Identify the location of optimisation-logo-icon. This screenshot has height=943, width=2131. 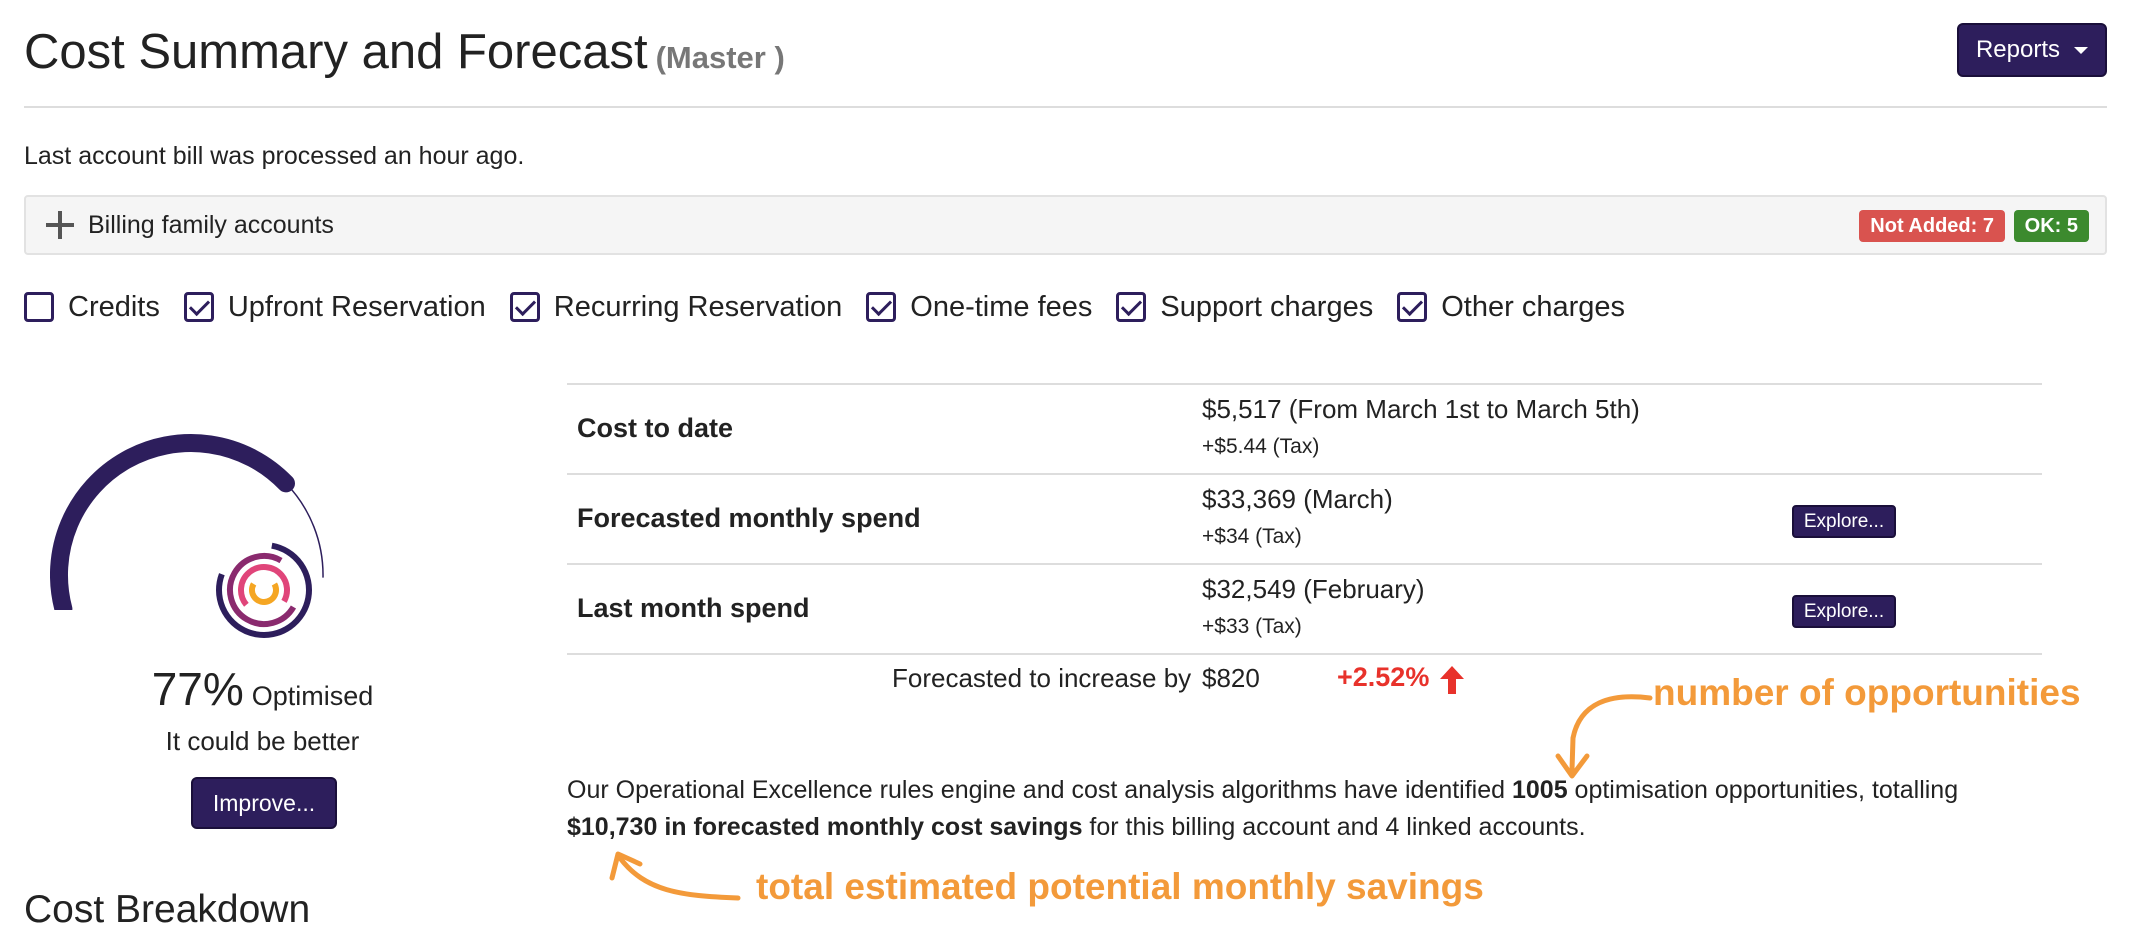
(264, 590).